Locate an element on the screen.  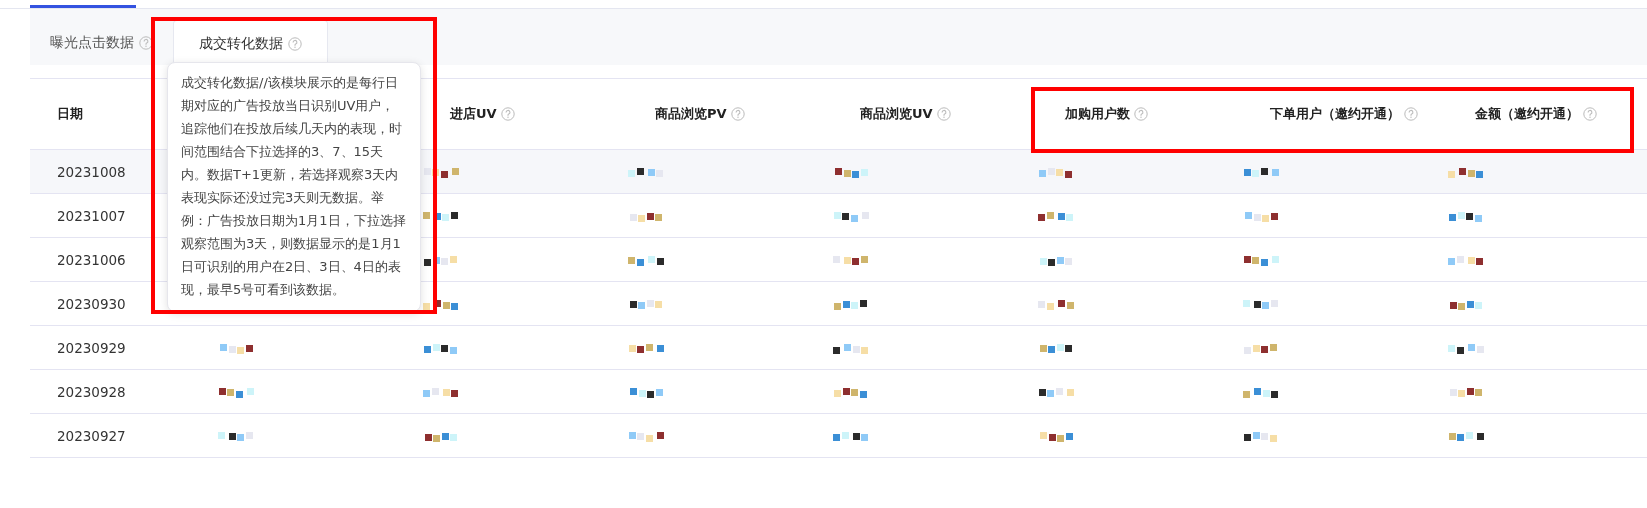
column-header: 下单用户（邀约开通） is located at coordinates (1335, 114).